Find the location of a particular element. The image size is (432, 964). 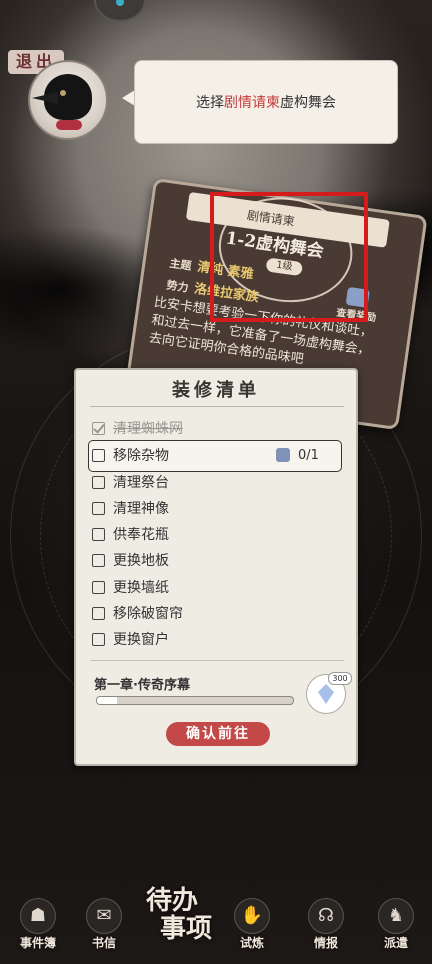

faction-label: 势力 is located at coordinates (177, 286).